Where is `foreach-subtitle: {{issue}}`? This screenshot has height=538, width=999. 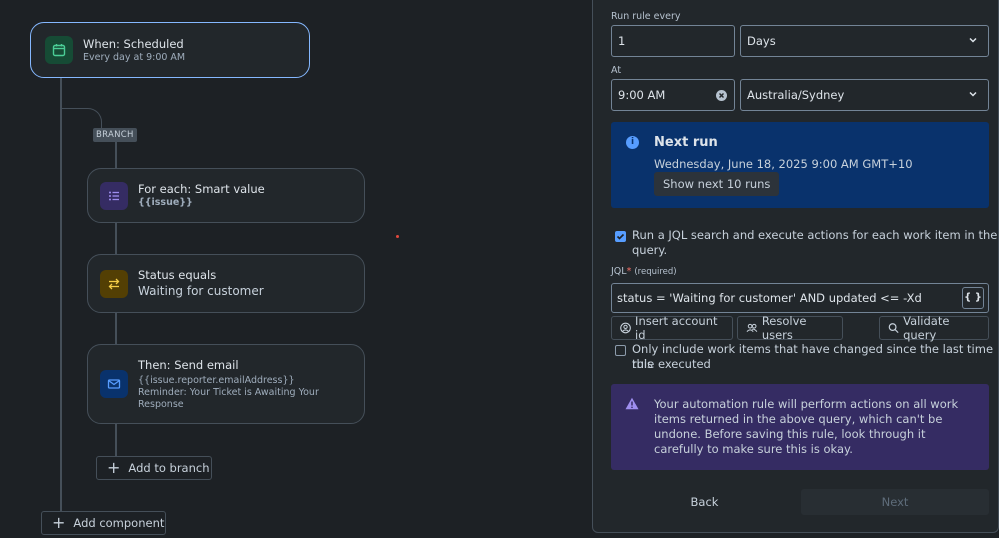
foreach-subtitle: {{issue}} is located at coordinates (165, 202).